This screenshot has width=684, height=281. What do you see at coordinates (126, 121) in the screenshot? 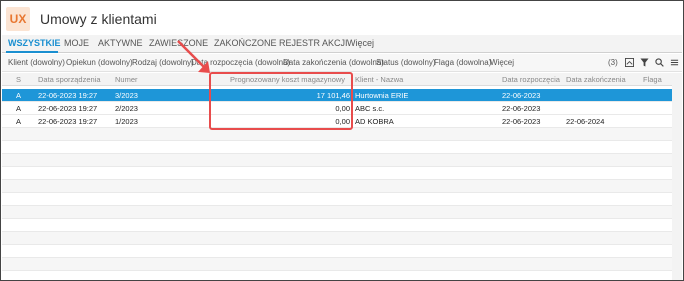
I see `cell-number: 1/2023` at bounding box center [126, 121].